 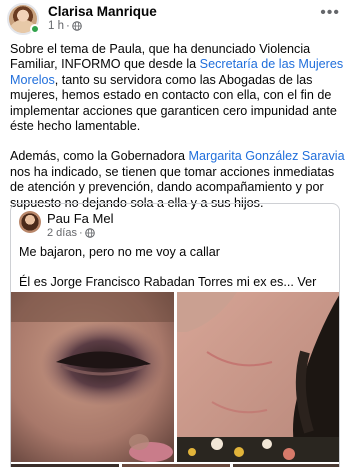 What do you see at coordinates (267, 156) in the screenshot?
I see `mention-margarita-gonzalez: Margarita González Saravia` at bounding box center [267, 156].